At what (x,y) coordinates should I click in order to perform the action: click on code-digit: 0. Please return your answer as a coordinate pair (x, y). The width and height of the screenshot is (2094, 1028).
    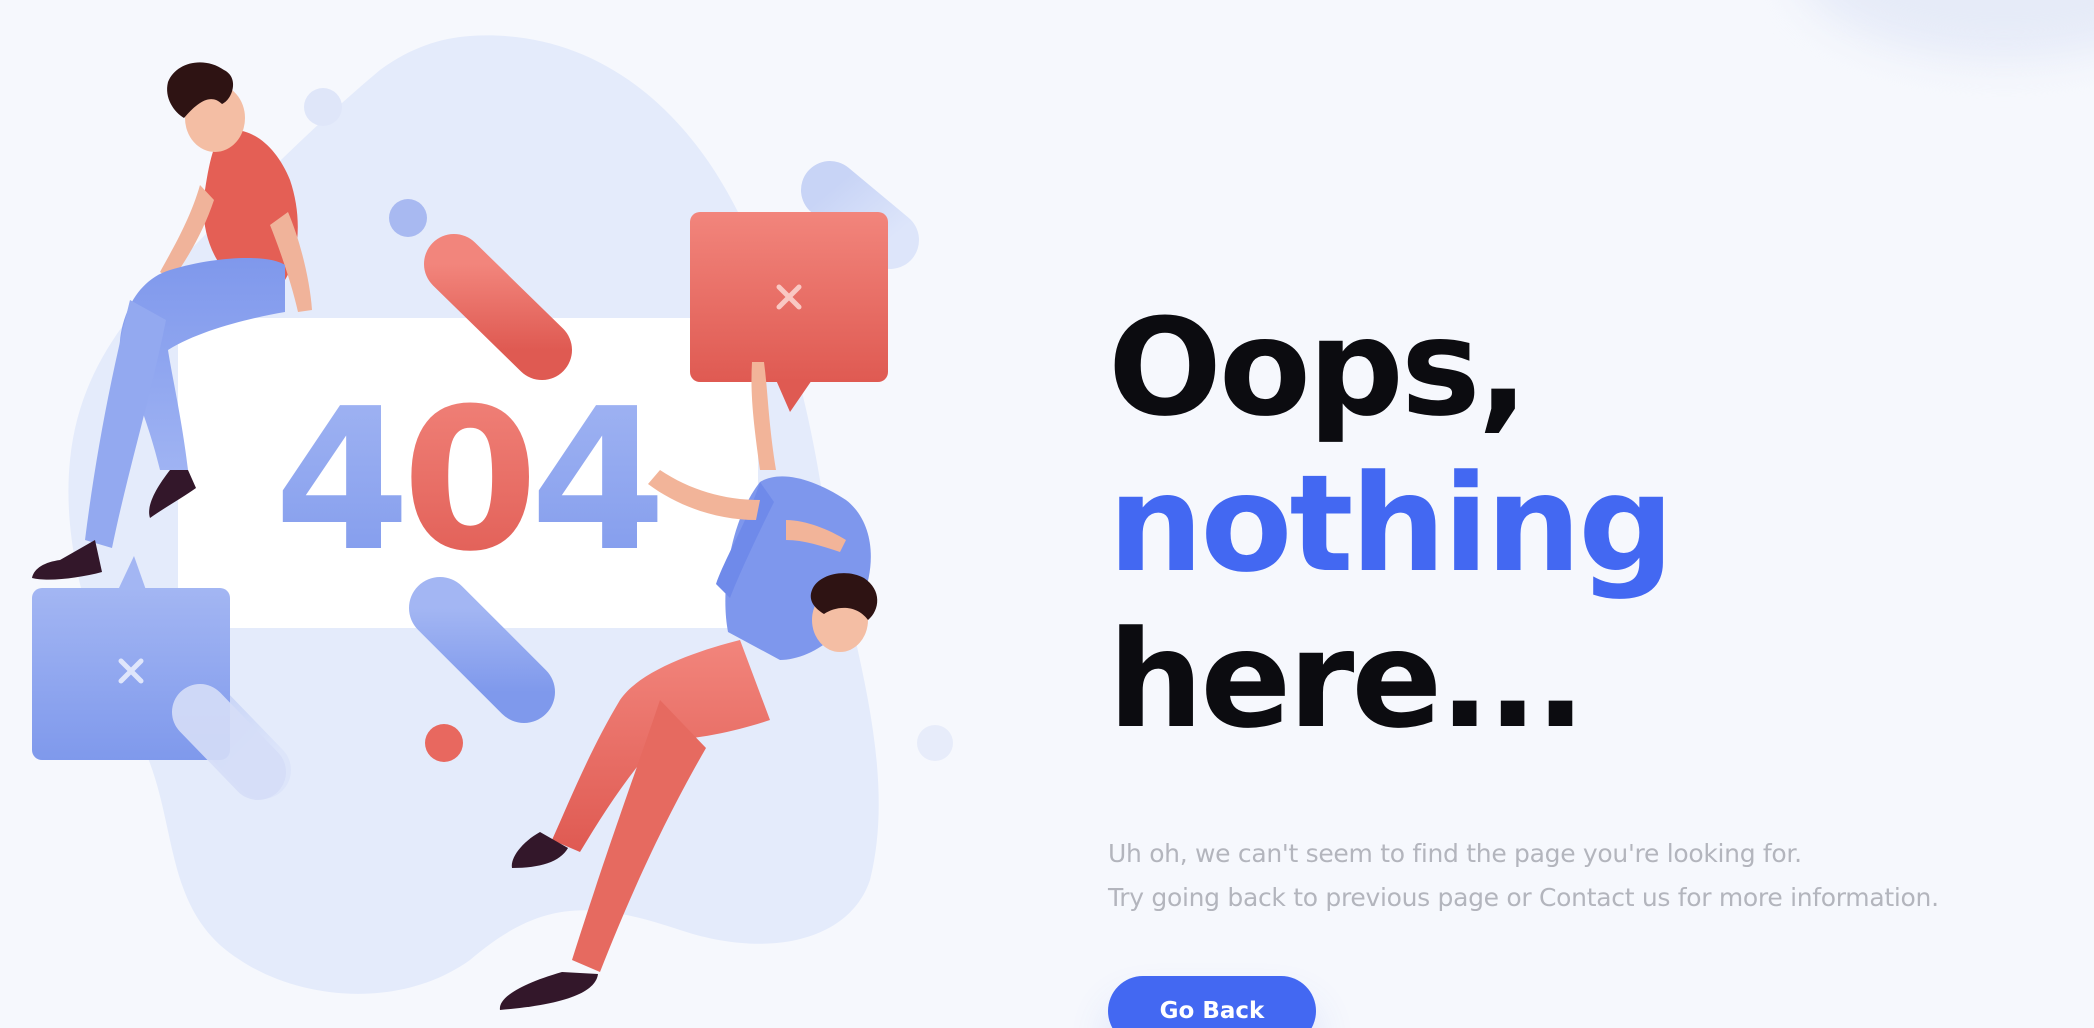
    Looking at the image, I should click on (470, 481).